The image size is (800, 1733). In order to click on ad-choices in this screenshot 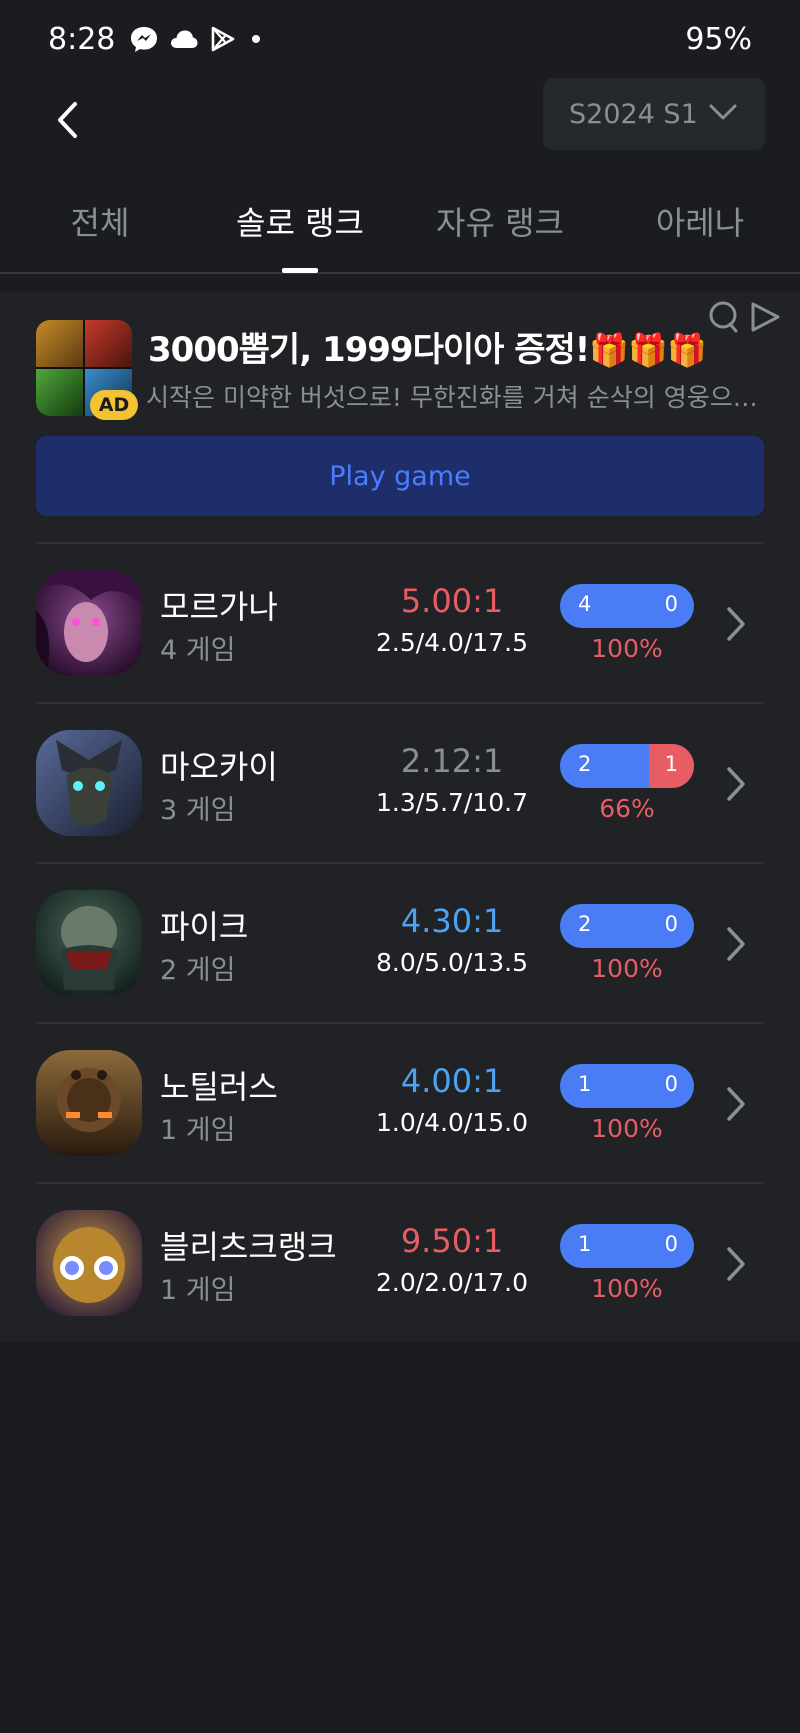, I will do `click(744, 317)`.